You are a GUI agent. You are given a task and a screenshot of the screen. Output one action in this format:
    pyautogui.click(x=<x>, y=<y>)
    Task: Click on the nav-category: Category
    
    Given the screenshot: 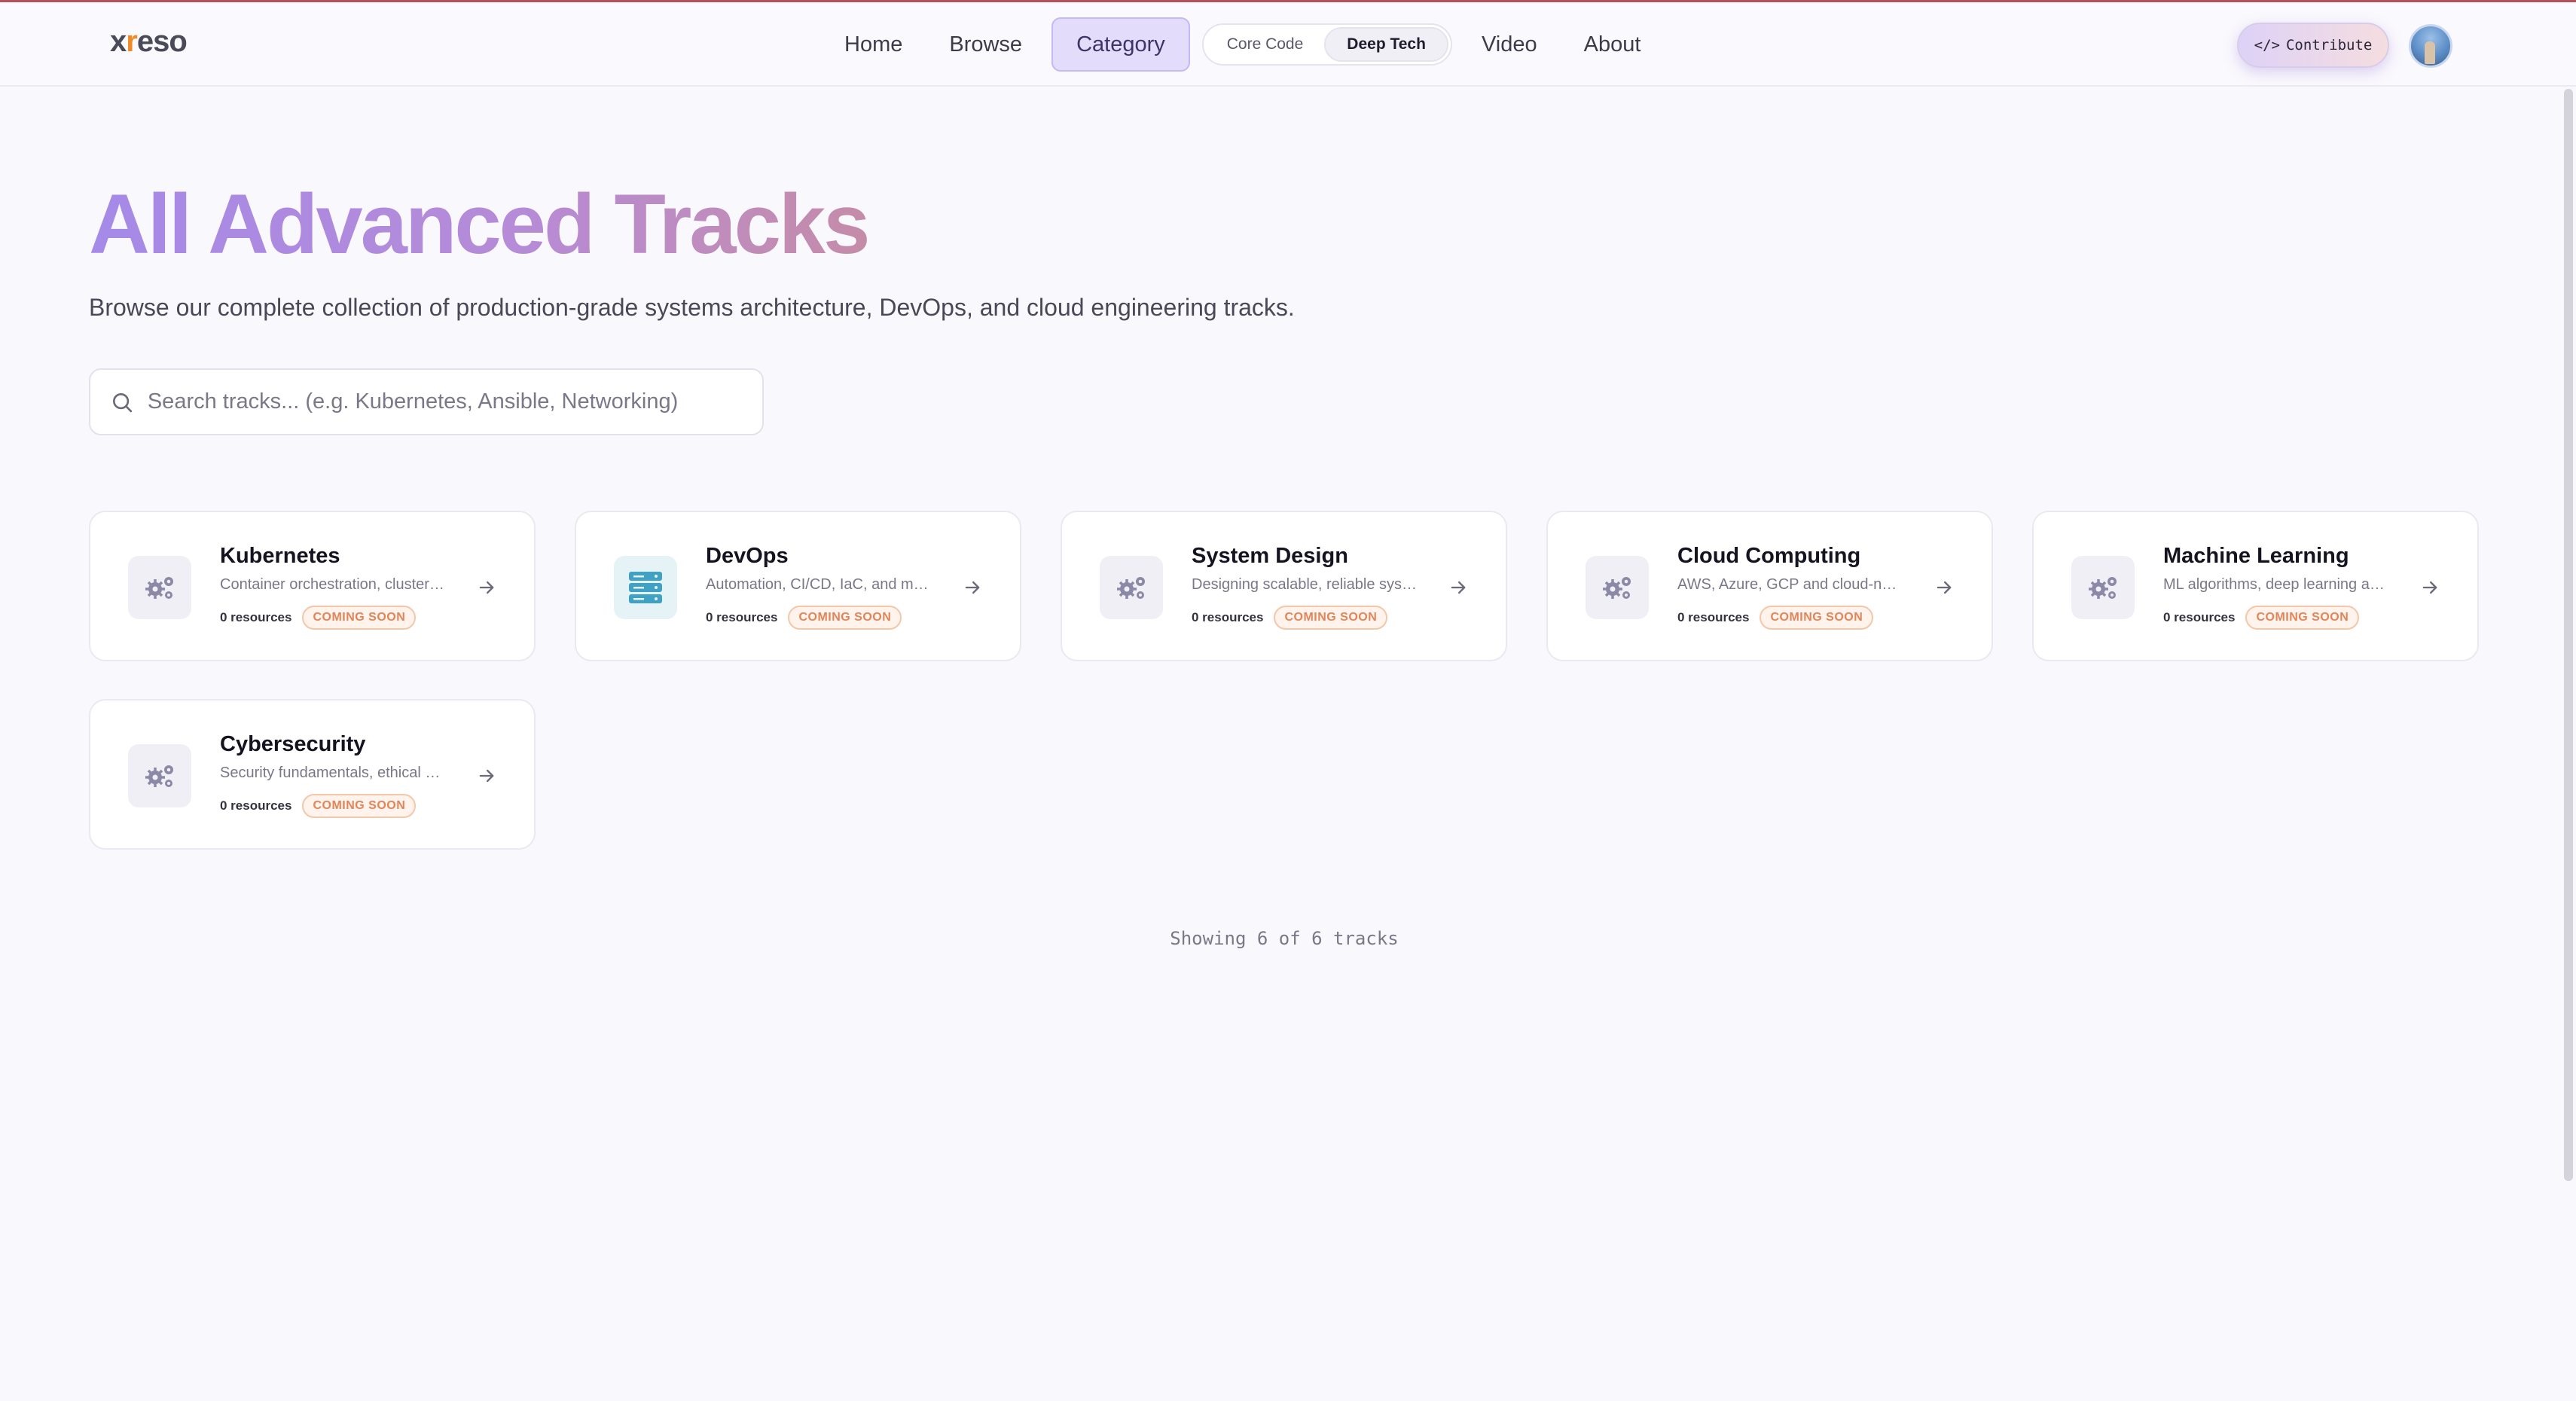 What is the action you would take?
    pyautogui.click(x=1121, y=44)
    